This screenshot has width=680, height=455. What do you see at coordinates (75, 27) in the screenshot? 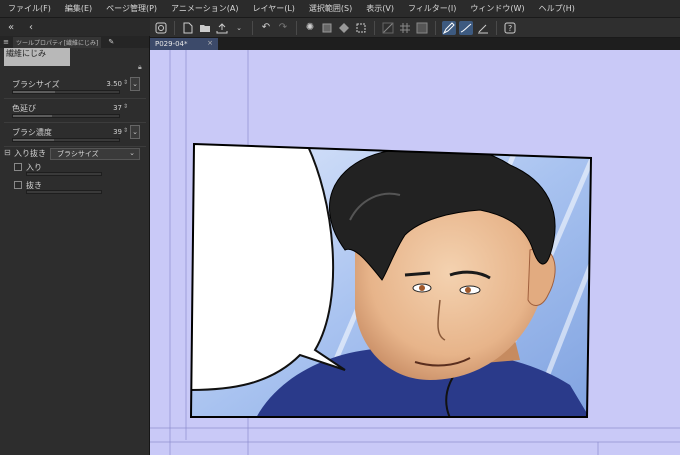
I see `panel-toolbar: « ‹` at bounding box center [75, 27].